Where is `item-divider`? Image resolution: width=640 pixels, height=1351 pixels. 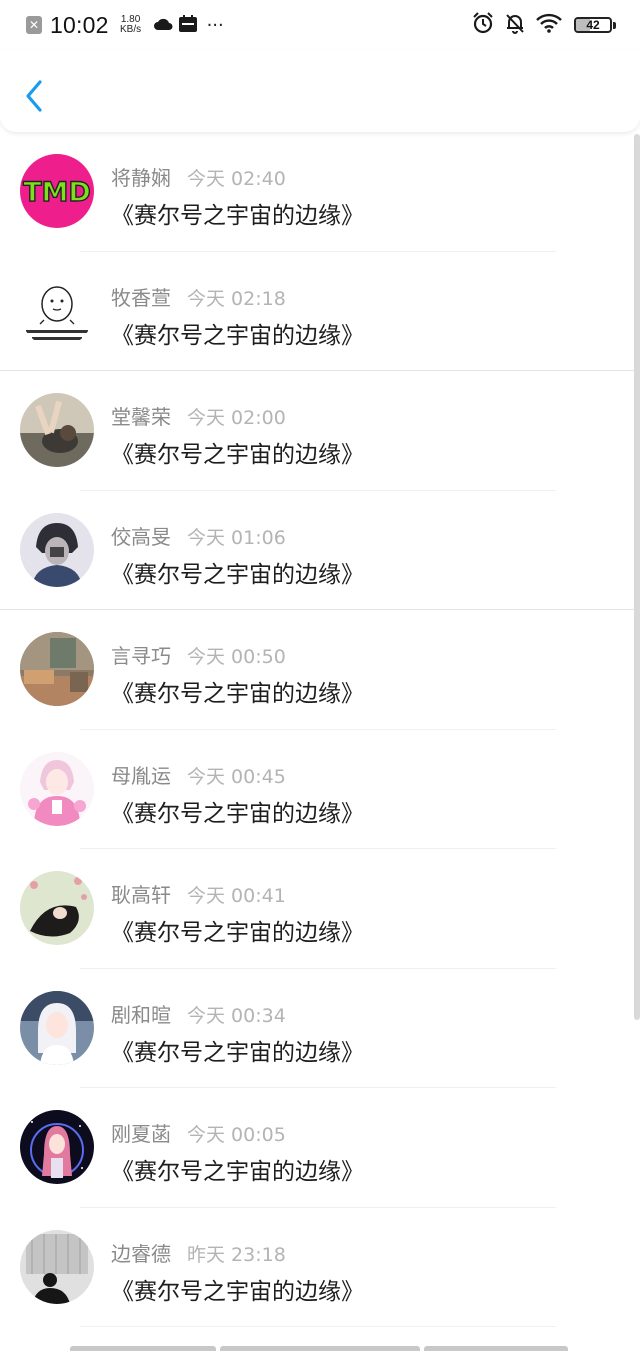
item-divider is located at coordinates (318, 1326).